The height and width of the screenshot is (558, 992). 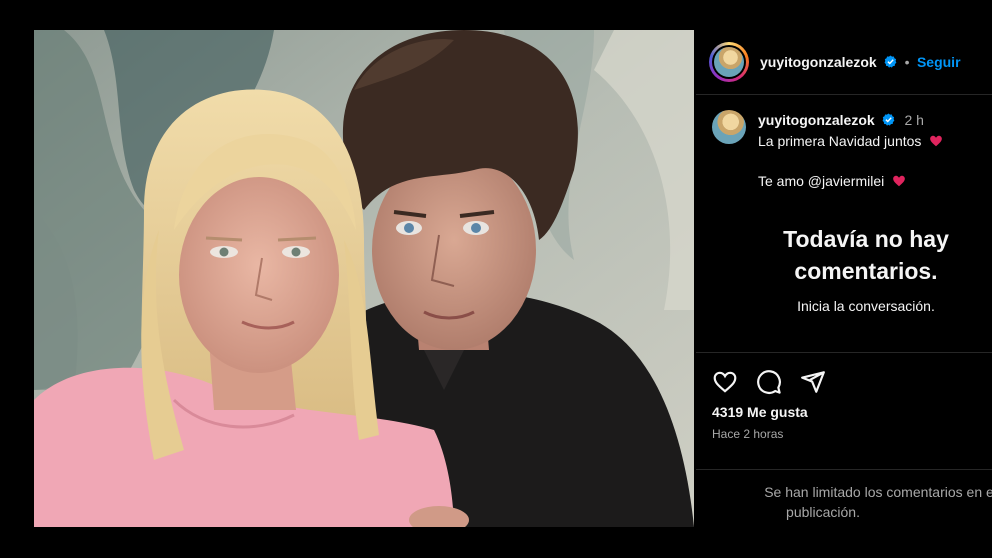 I want to click on post-header: yuyitogonzalezok • Seguir, so click(x=844, y=62).